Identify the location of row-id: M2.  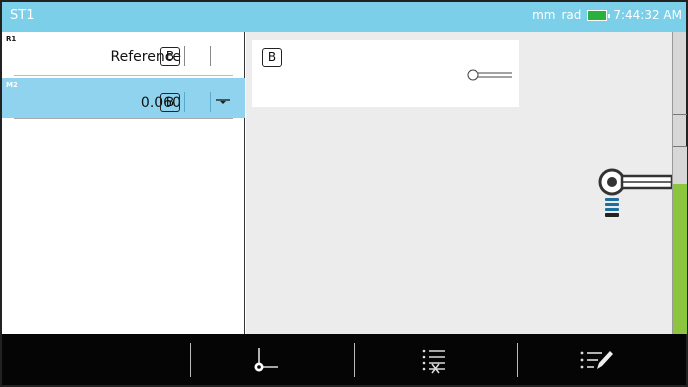
(12, 85).